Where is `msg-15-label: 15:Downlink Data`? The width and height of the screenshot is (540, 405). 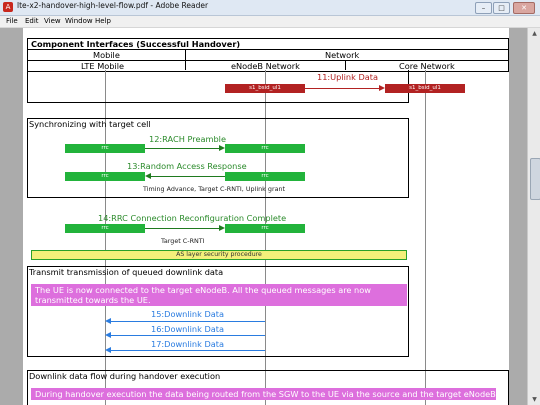 msg-15-label: 15:Downlink Data is located at coordinates (188, 314).